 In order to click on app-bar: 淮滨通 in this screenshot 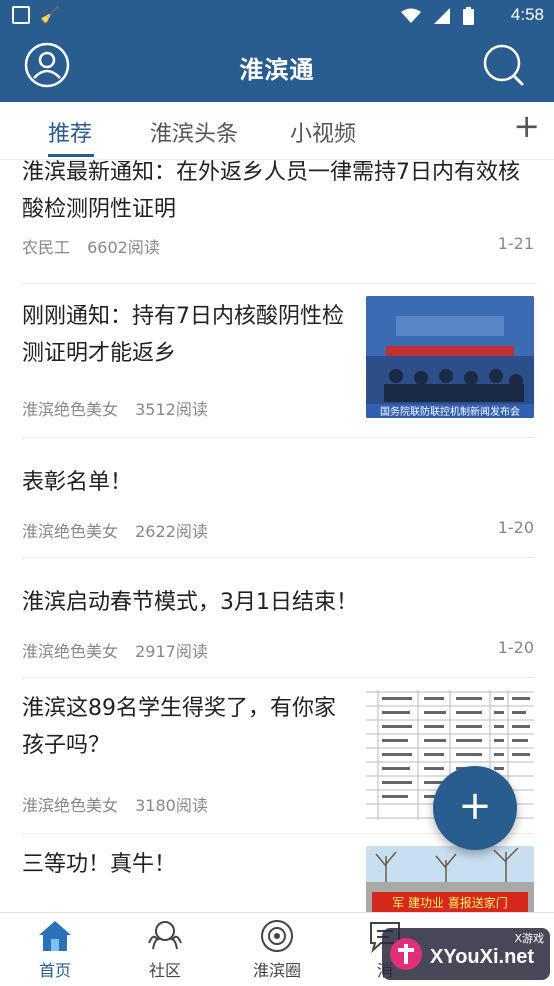, I will do `click(277, 67)`.